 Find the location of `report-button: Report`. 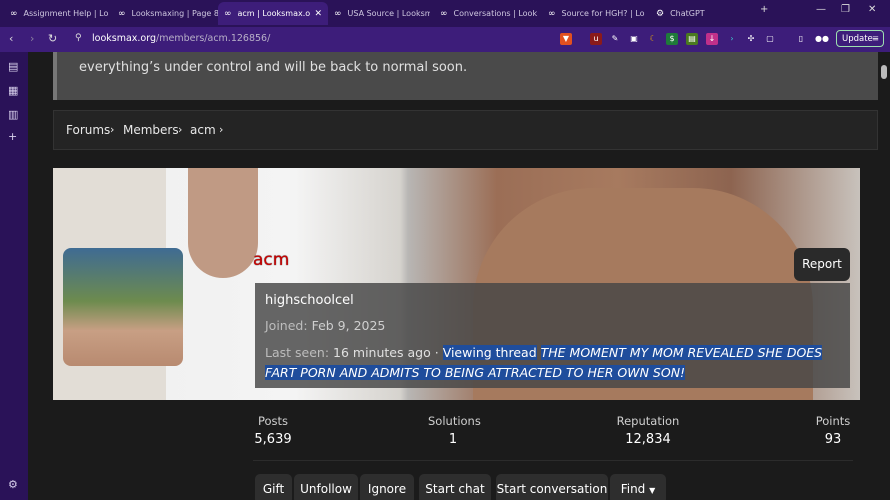

report-button: Report is located at coordinates (822, 264).